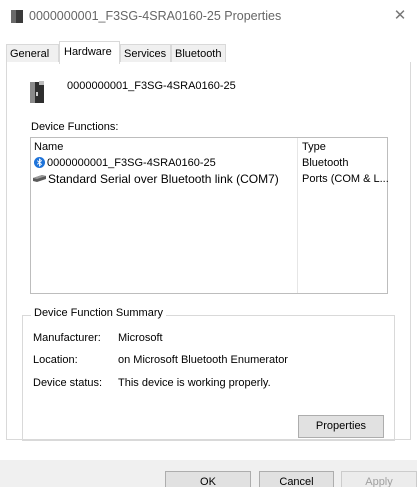 Image resolution: width=417 pixels, height=487 pixels. I want to click on function-row-name: 0000000001_F3SG-4SRA0160-25, so click(131, 163).